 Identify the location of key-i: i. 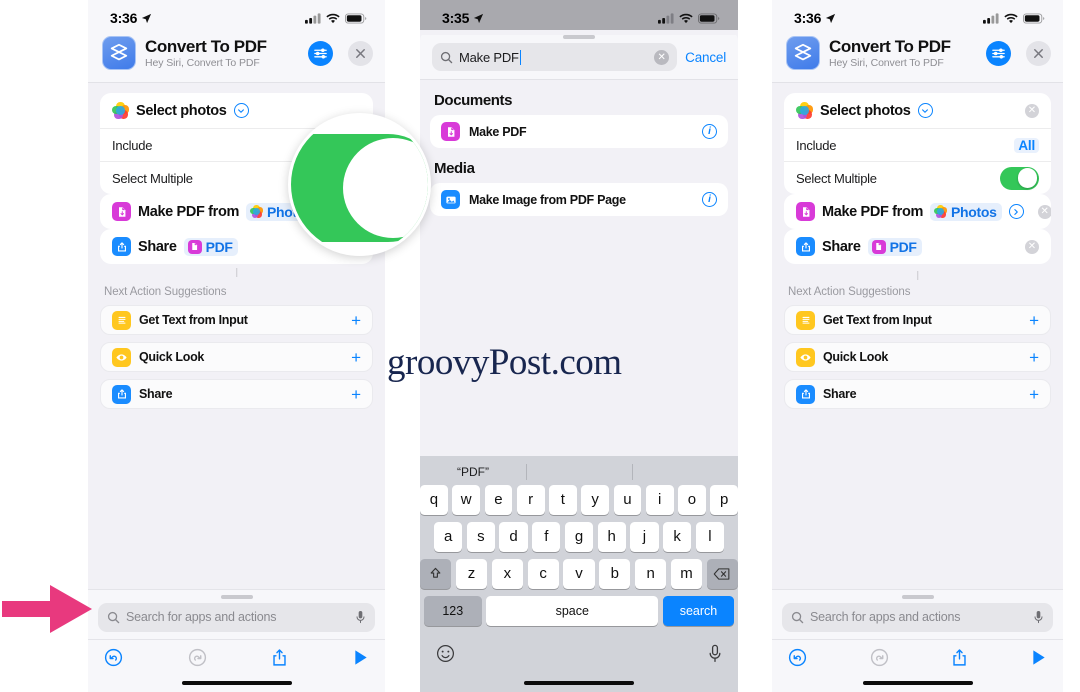
(659, 499).